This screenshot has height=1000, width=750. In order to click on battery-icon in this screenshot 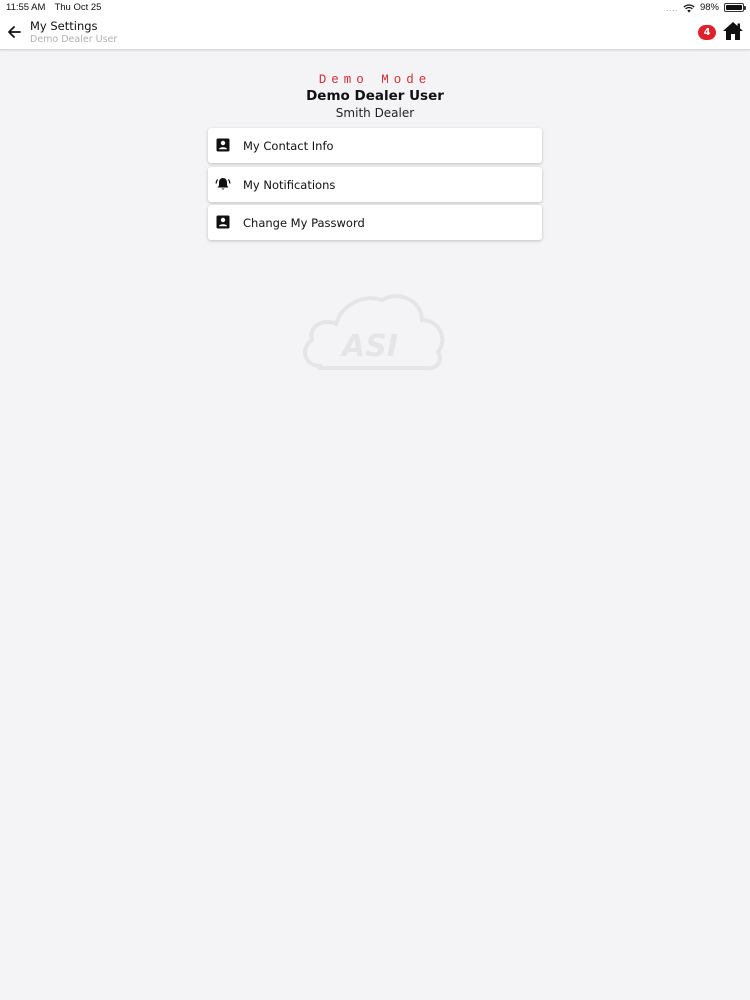, I will do `click(735, 7)`.